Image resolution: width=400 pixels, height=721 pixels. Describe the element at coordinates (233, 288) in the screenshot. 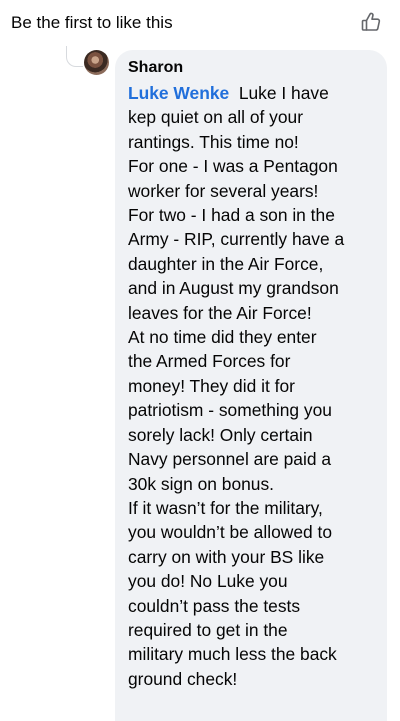

I see `comment-line: and in August my grandson` at that location.